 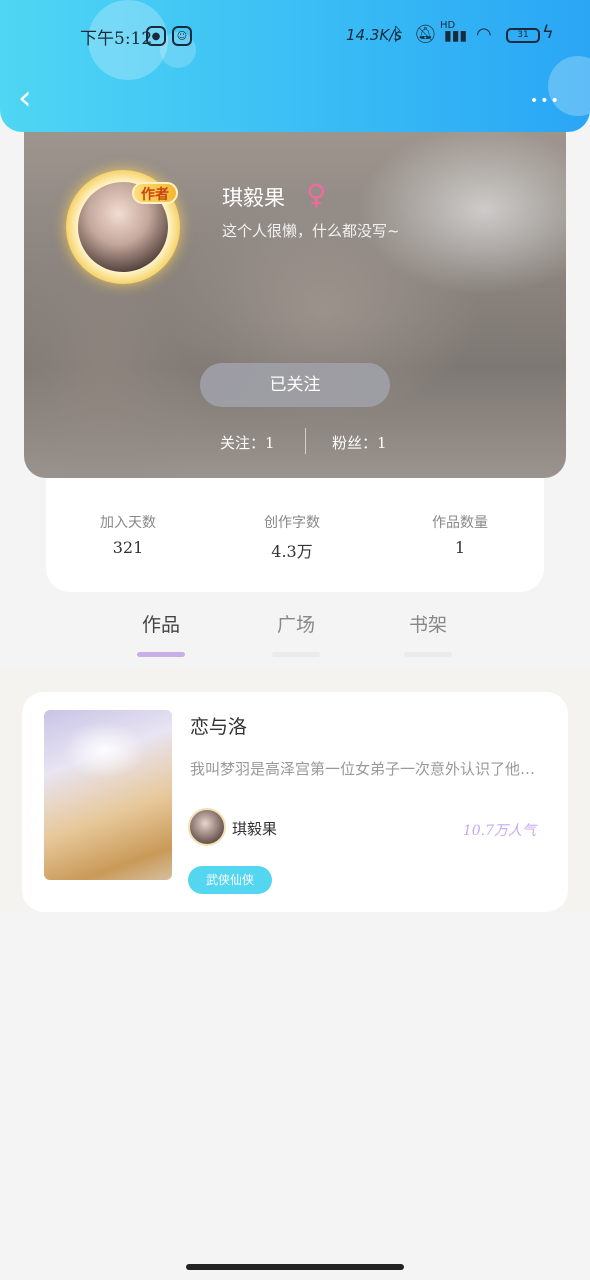 What do you see at coordinates (316, 194) in the screenshot?
I see `female-gender-icon: ♀` at bounding box center [316, 194].